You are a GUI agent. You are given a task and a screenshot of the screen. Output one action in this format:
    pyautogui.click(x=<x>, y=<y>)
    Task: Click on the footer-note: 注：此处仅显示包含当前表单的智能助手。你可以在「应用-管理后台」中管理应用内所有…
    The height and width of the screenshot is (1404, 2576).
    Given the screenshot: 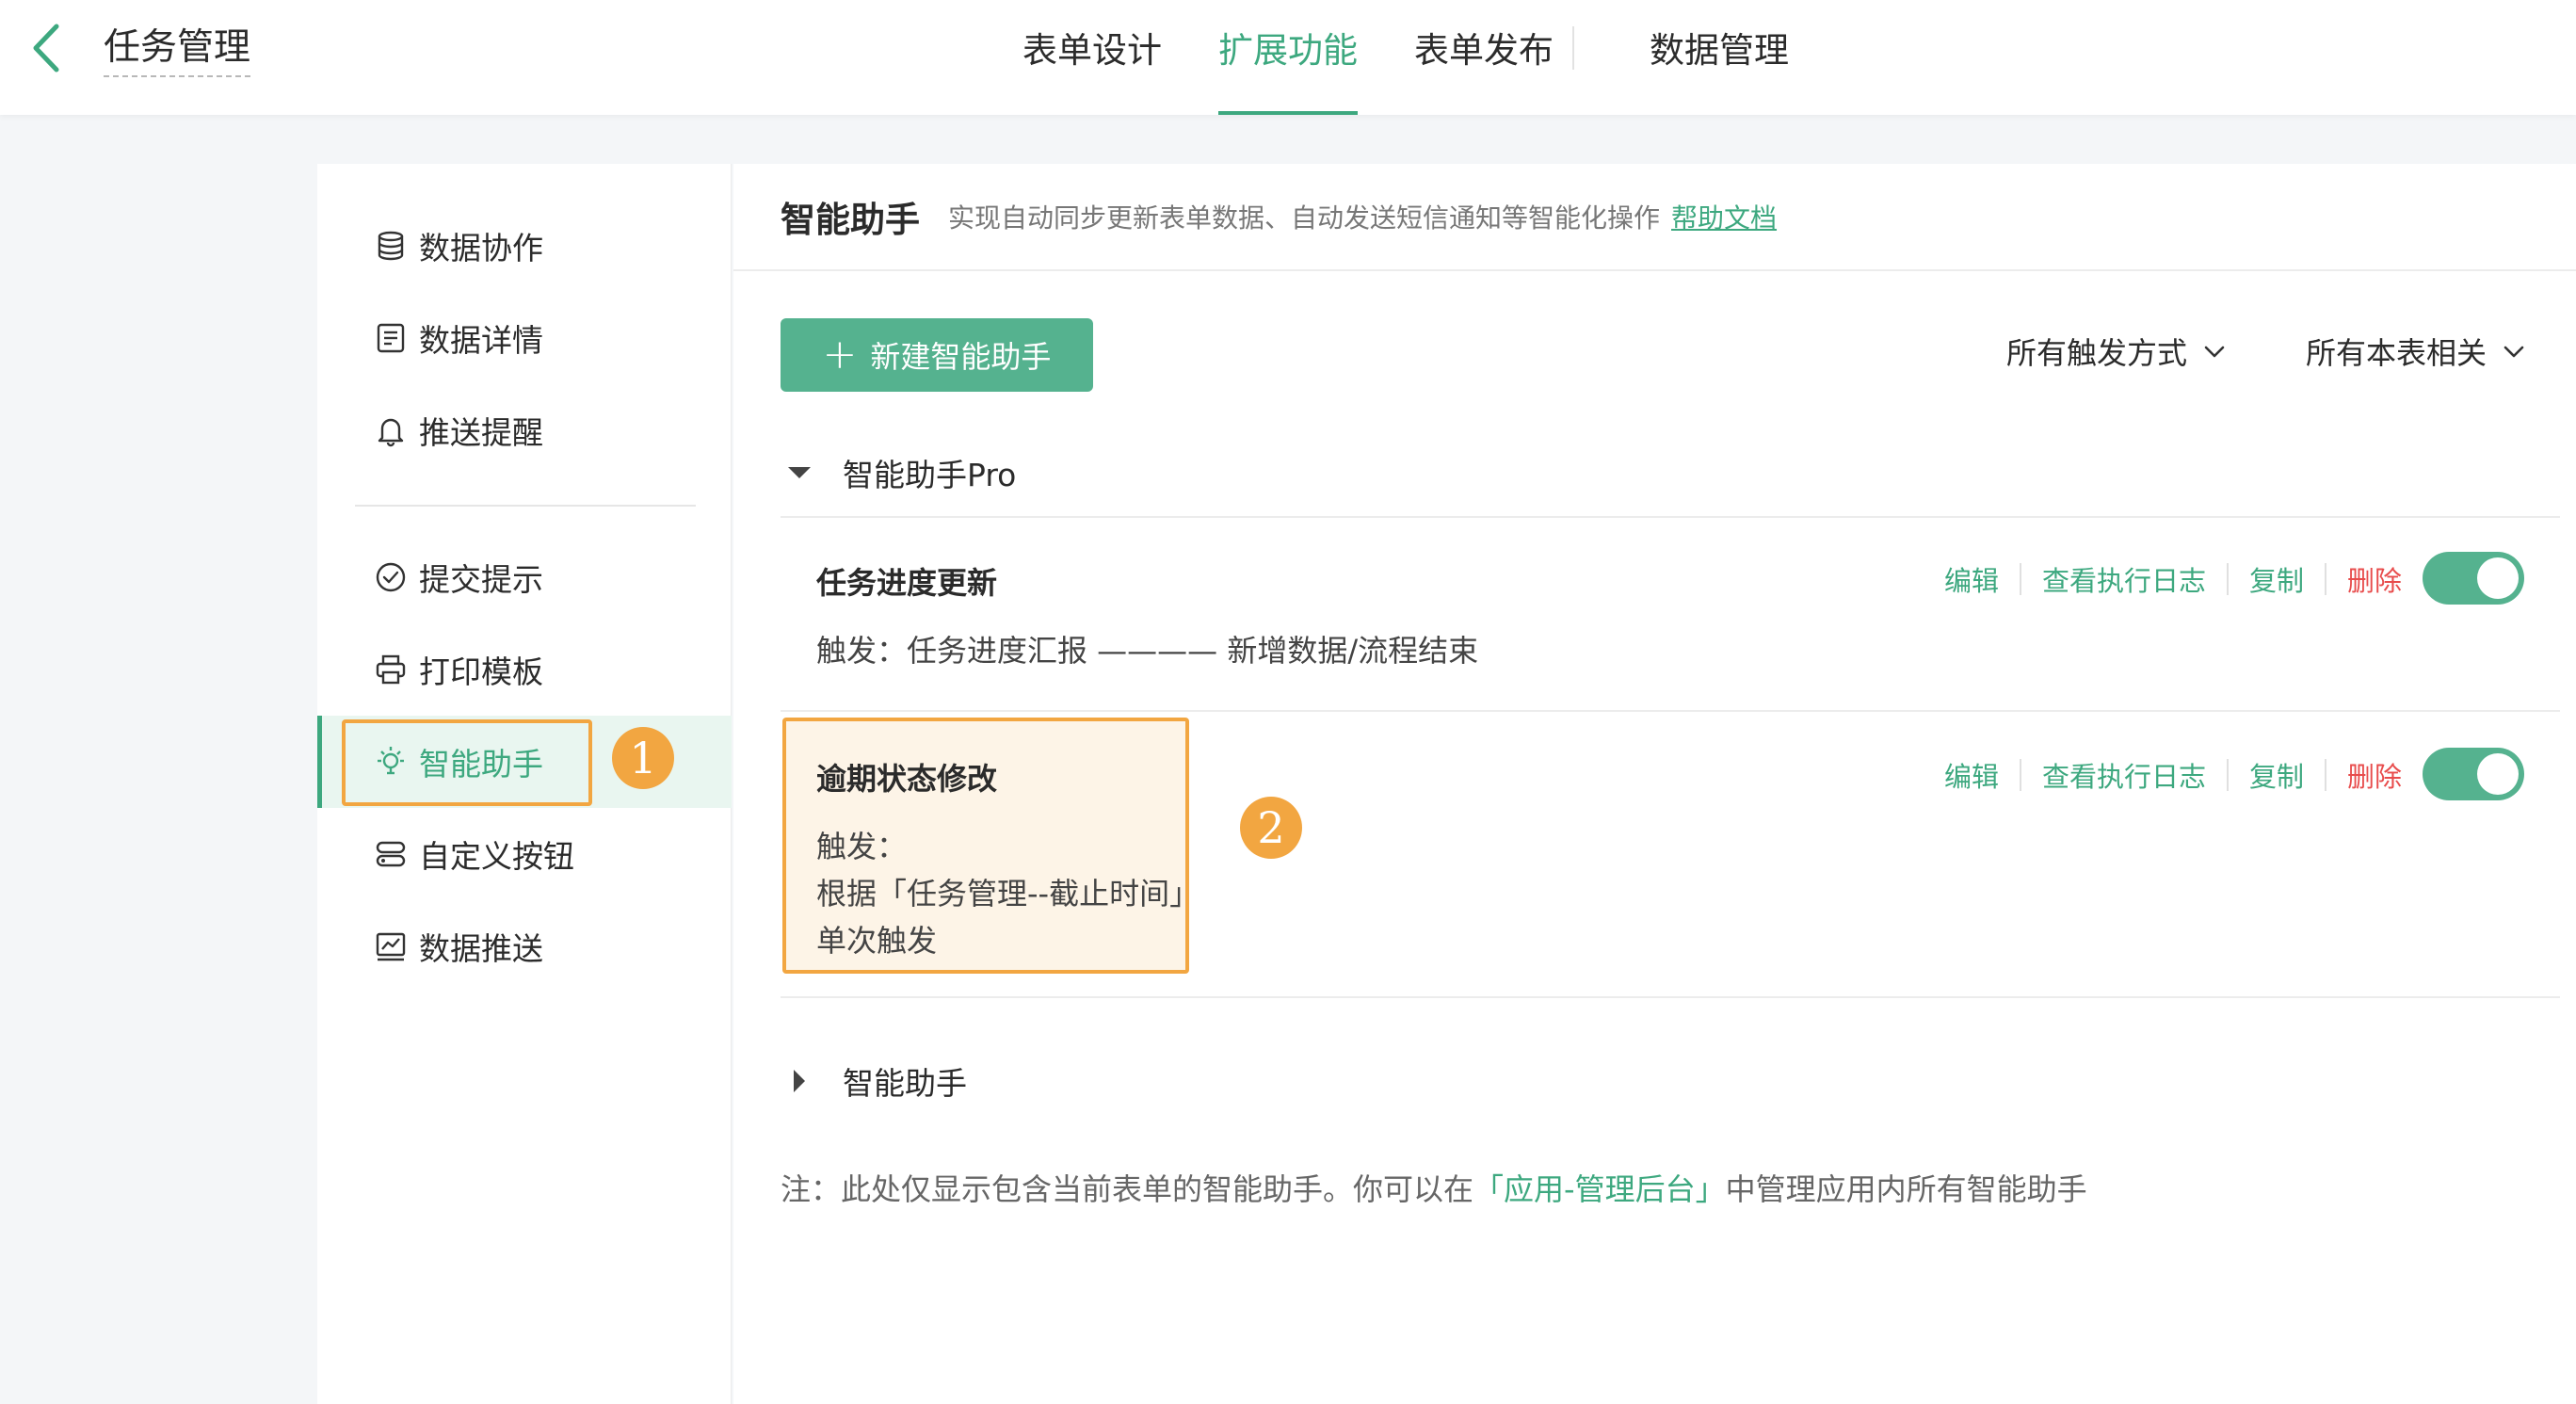 What is the action you would take?
    pyautogui.click(x=1434, y=1187)
    